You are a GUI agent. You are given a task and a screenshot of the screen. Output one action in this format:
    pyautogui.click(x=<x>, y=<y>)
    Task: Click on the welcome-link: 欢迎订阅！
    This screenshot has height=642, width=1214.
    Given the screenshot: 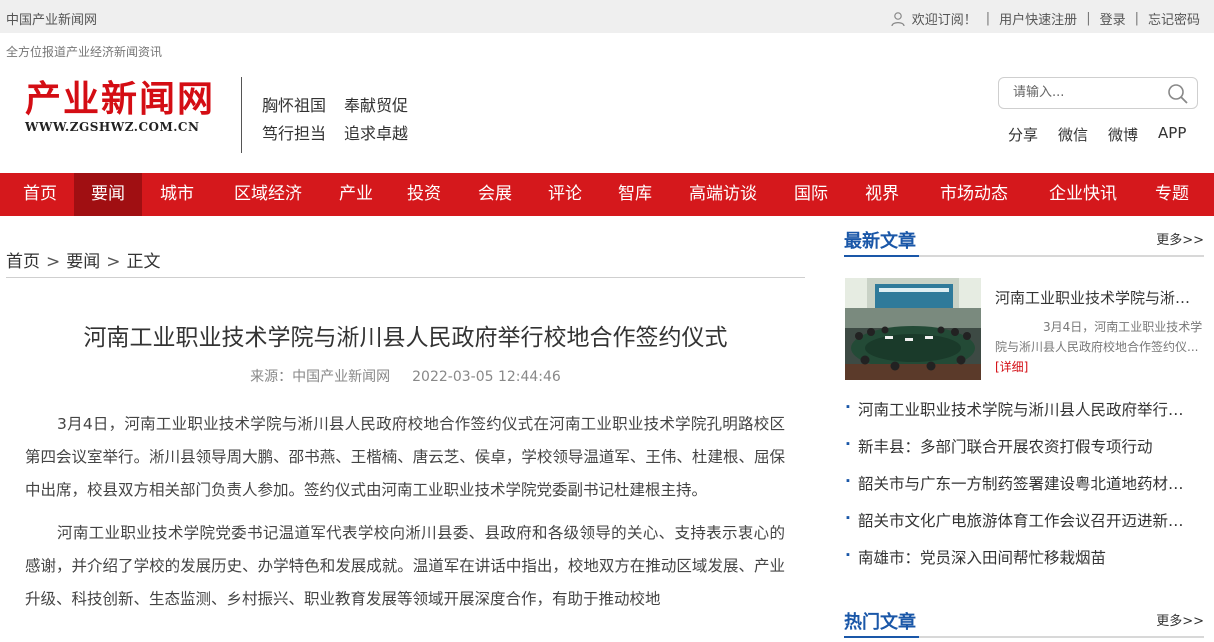 What is the action you would take?
    pyautogui.click(x=944, y=18)
    